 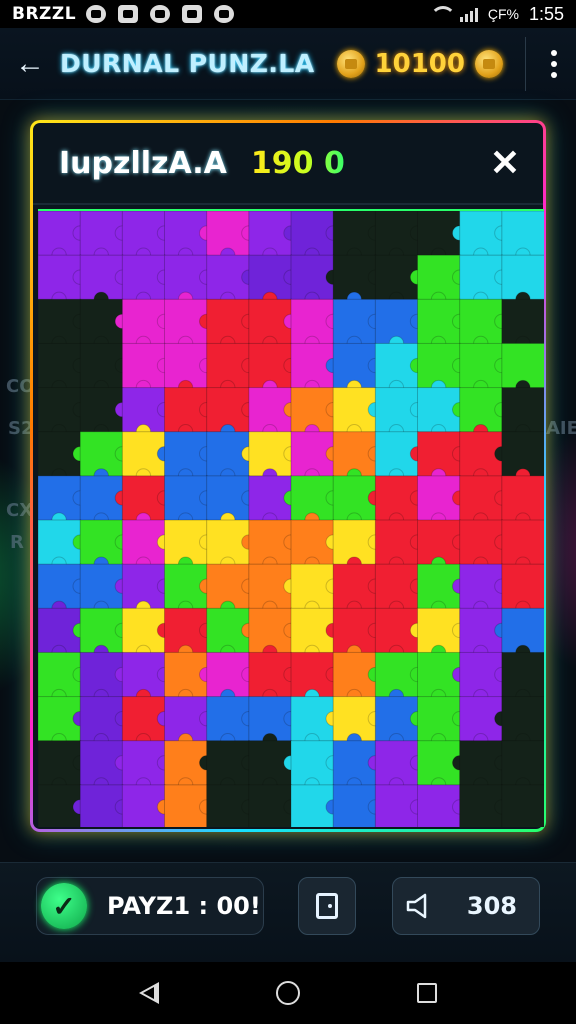 What do you see at coordinates (184, 906) in the screenshot?
I see `status-label: PAYZ1 : 00!` at bounding box center [184, 906].